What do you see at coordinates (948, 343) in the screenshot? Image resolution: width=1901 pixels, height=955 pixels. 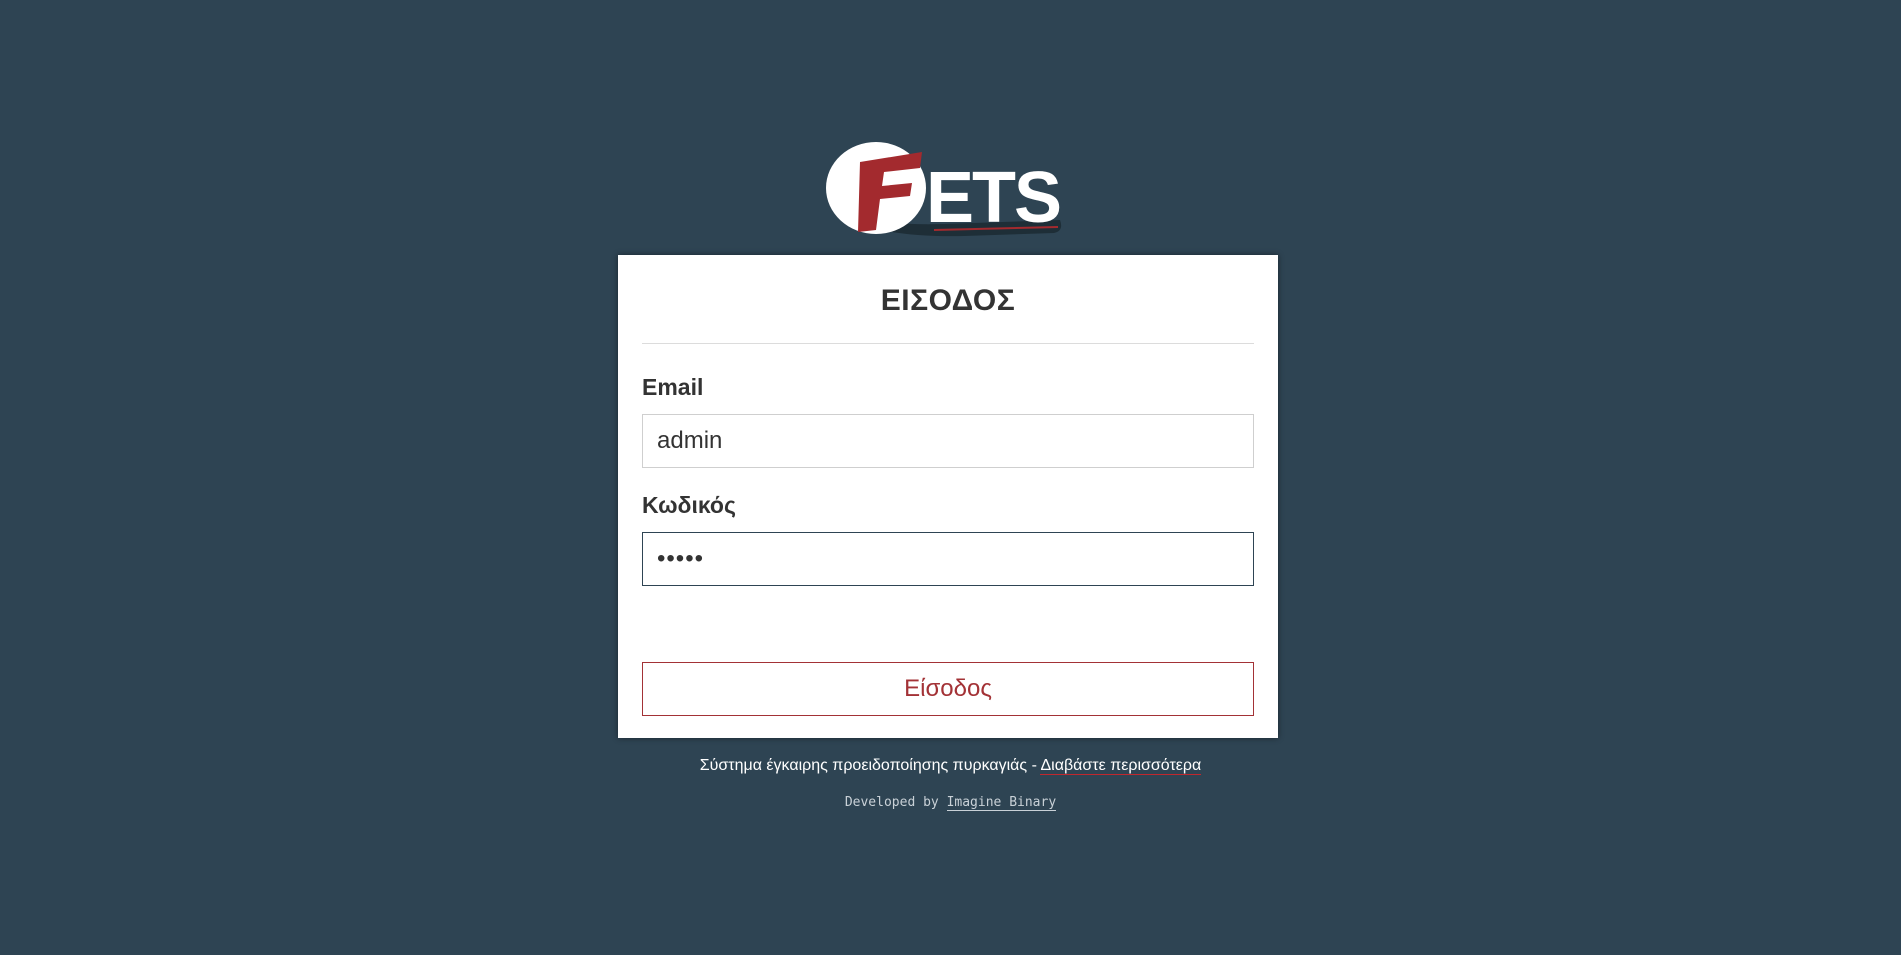 I see `title-divider` at bounding box center [948, 343].